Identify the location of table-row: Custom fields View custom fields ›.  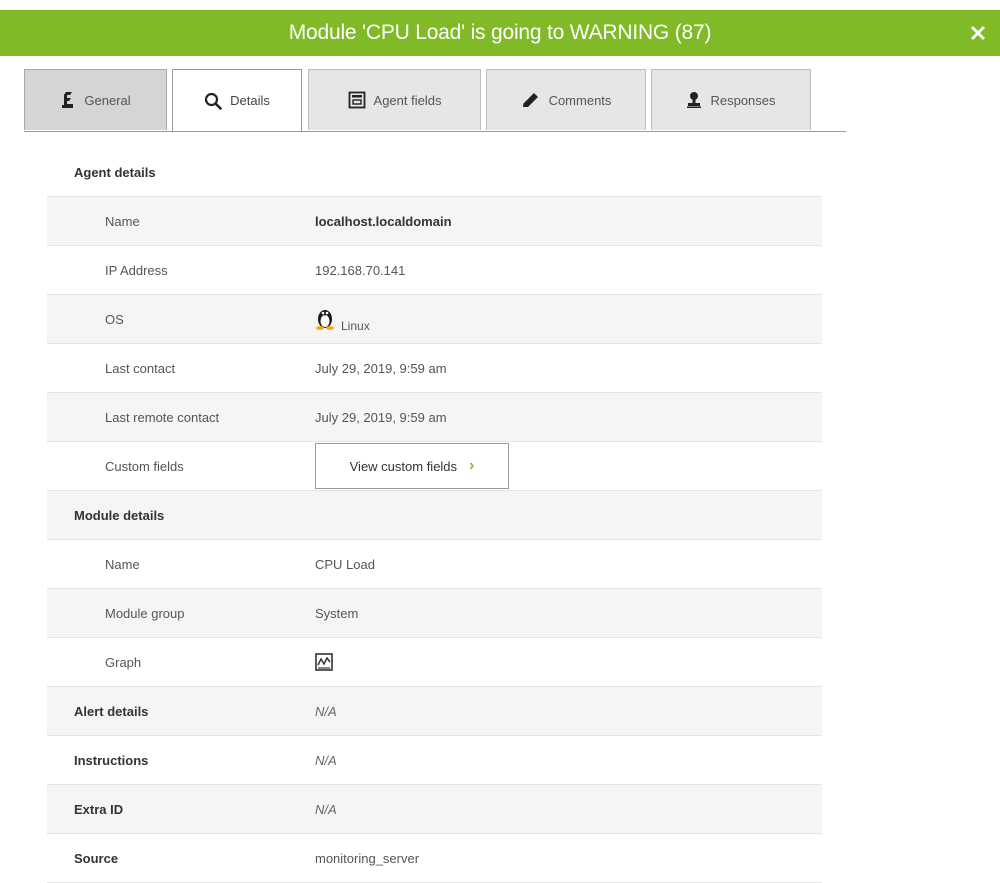
(434, 466).